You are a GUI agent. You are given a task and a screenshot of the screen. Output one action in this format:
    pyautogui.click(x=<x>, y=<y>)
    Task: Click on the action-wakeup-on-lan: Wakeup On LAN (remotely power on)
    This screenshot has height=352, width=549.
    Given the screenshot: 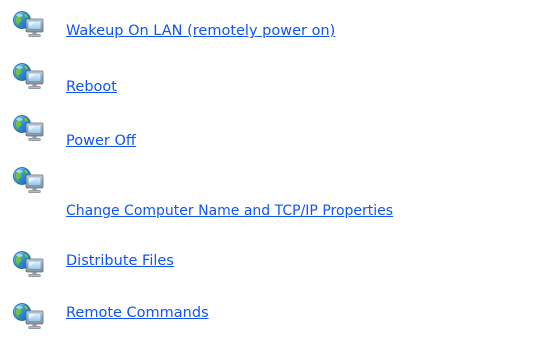 What is the action you would take?
    pyautogui.click(x=274, y=35)
    